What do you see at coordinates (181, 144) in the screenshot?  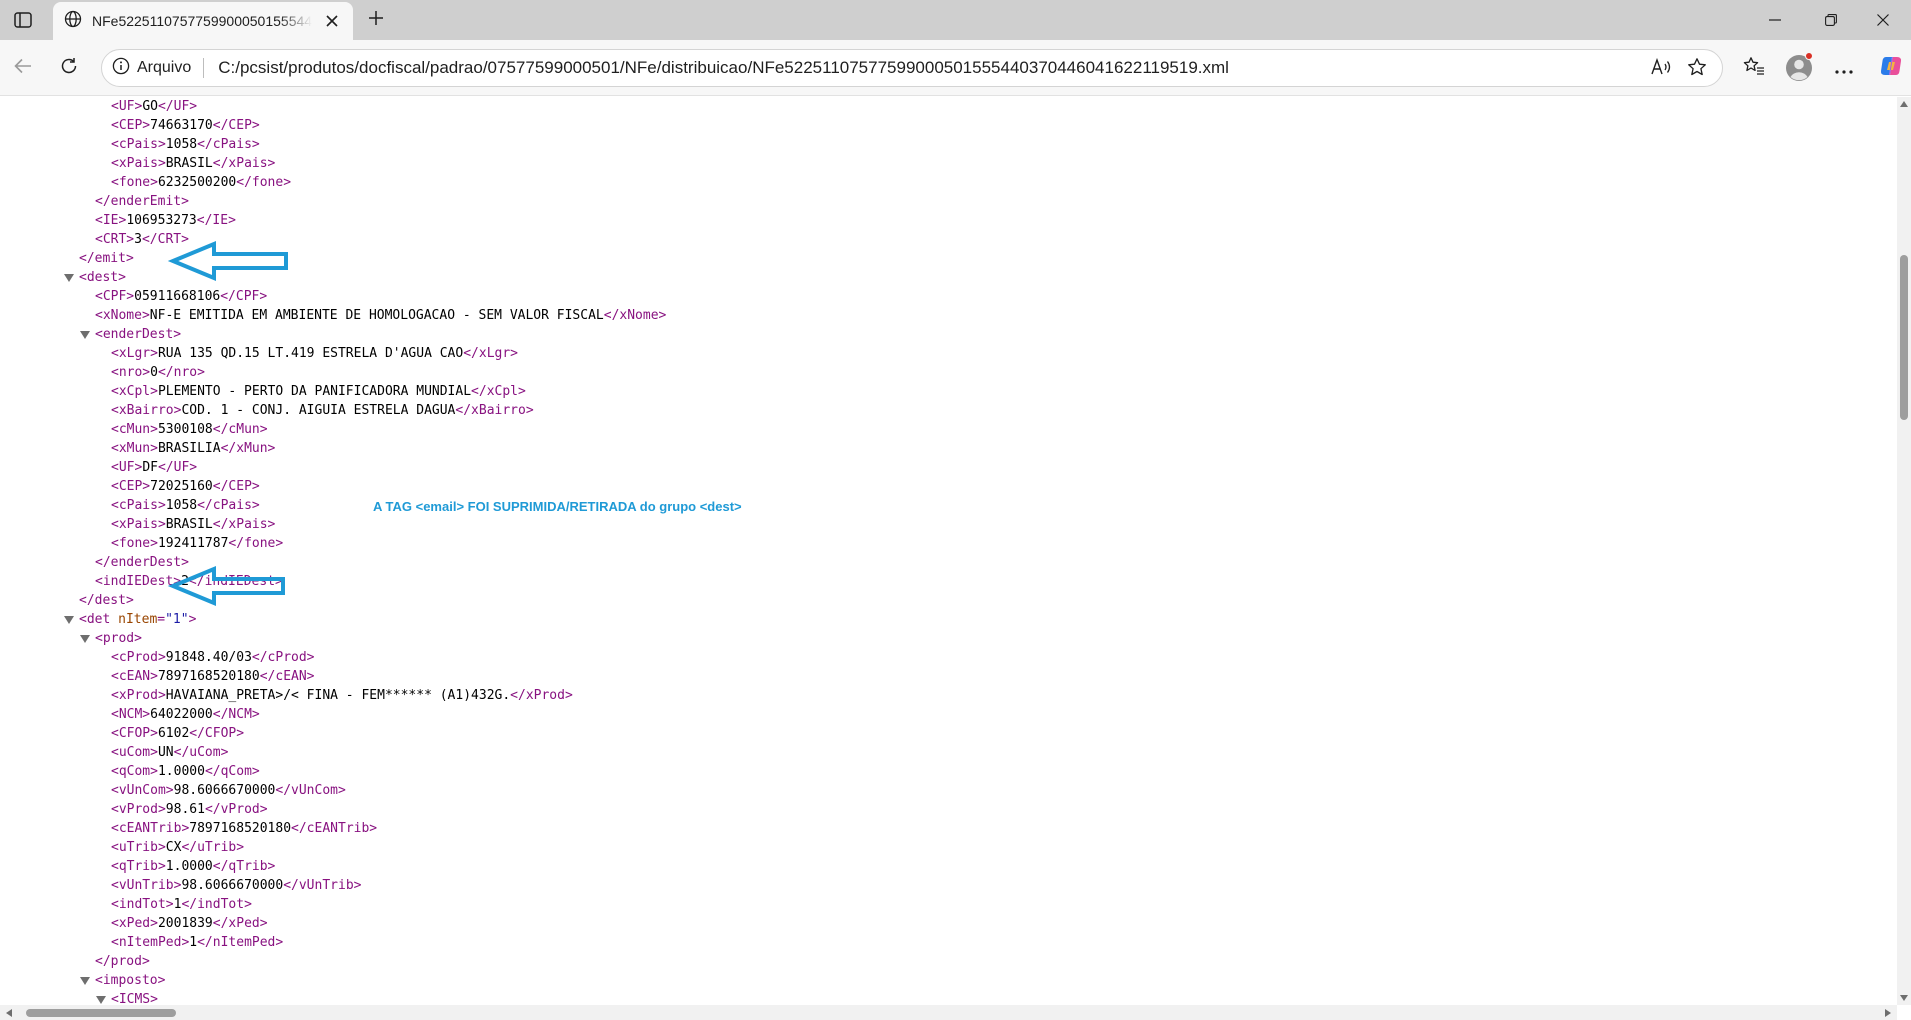 I see `xml-text-value: 1058` at bounding box center [181, 144].